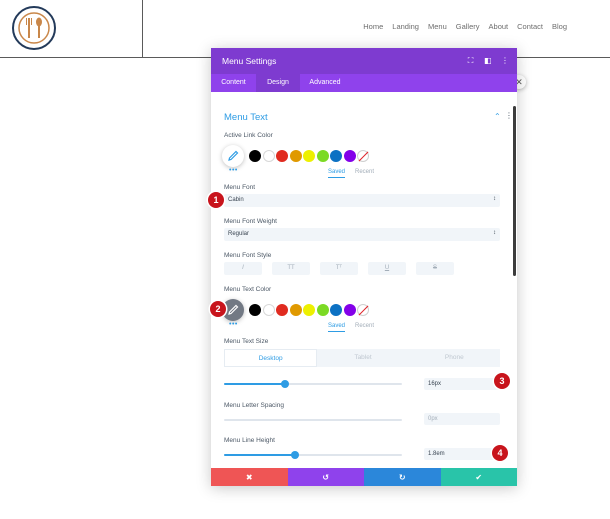 This screenshot has width=610, height=519. What do you see at coordinates (249, 477) in the screenshot?
I see `cancel-button: ✖` at bounding box center [249, 477].